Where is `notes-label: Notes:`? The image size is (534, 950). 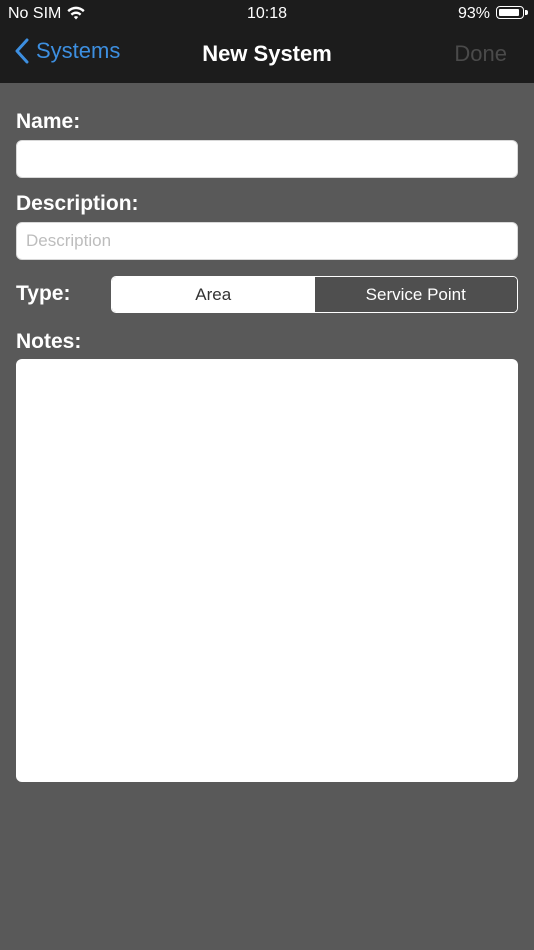 notes-label: Notes: is located at coordinates (49, 341).